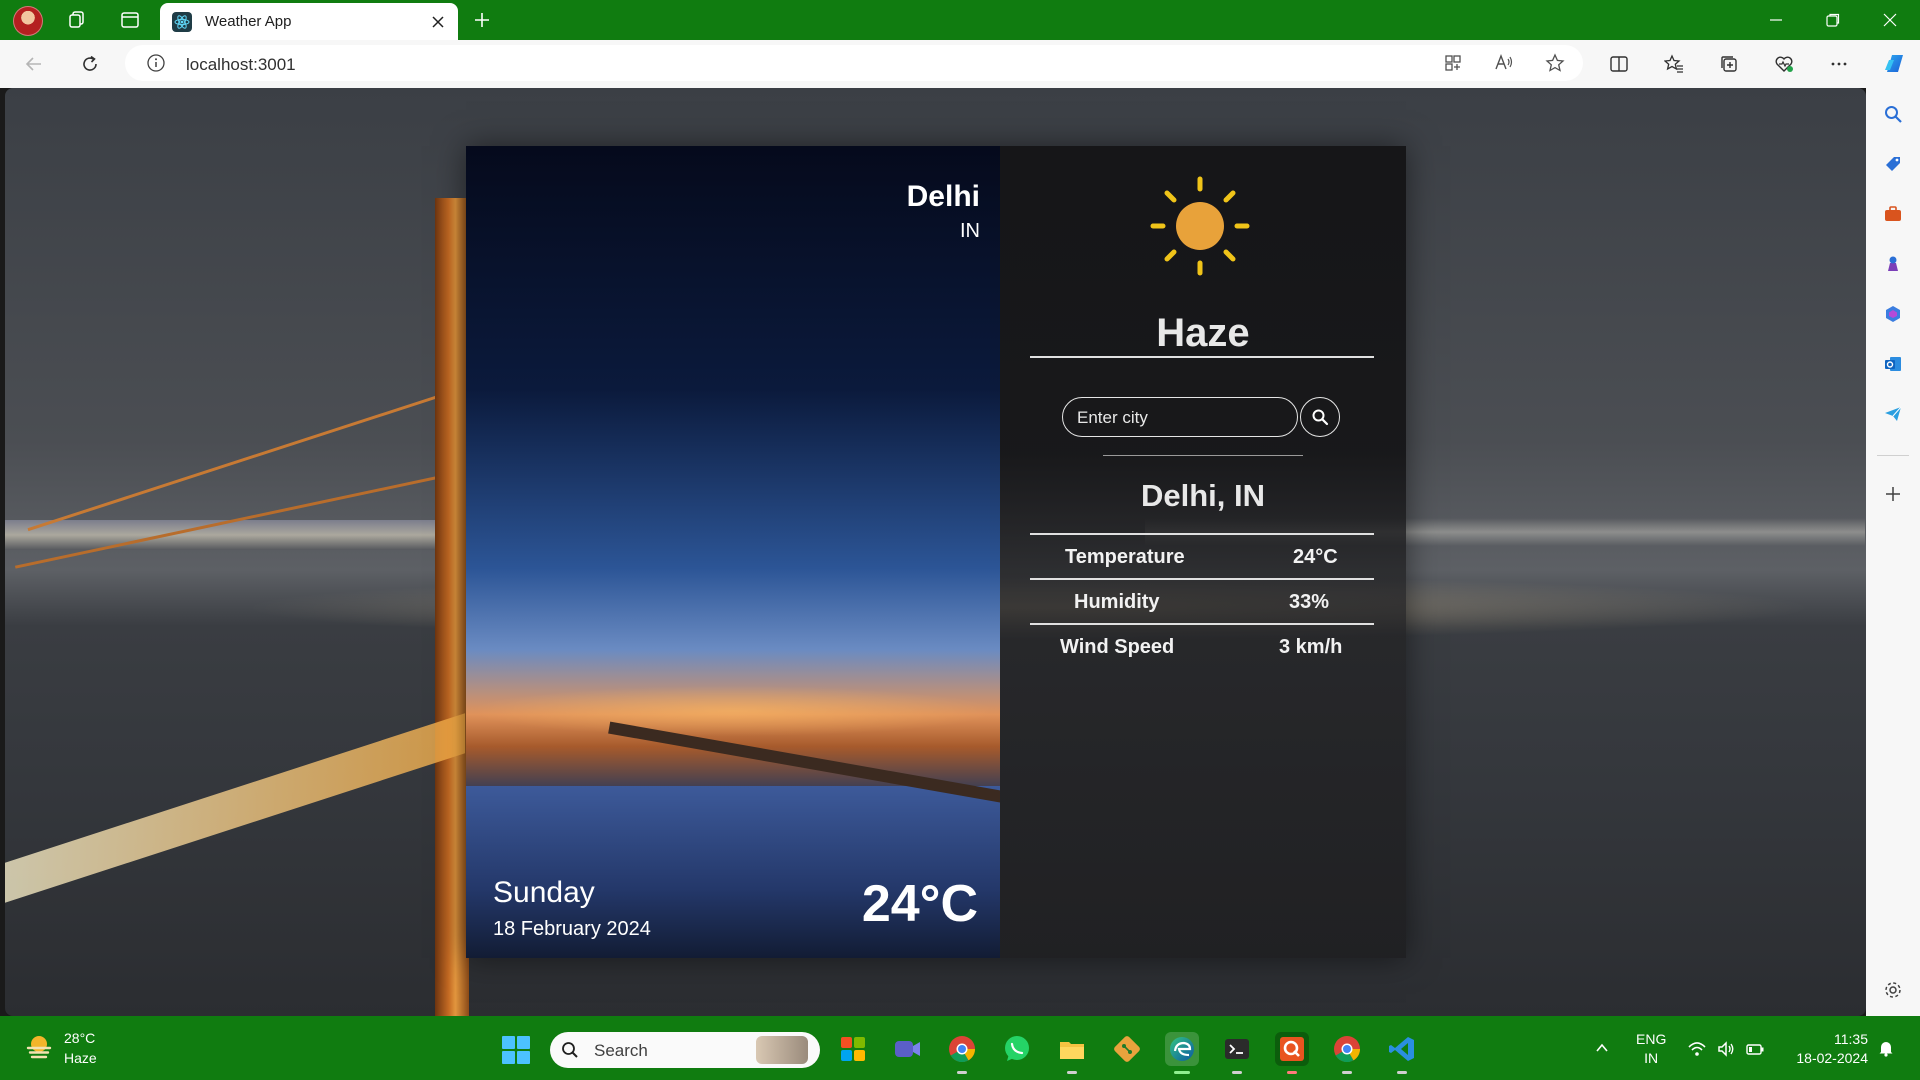 This screenshot has height=1080, width=1920. What do you see at coordinates (28, 21) in the screenshot?
I see `profile-avatar` at bounding box center [28, 21].